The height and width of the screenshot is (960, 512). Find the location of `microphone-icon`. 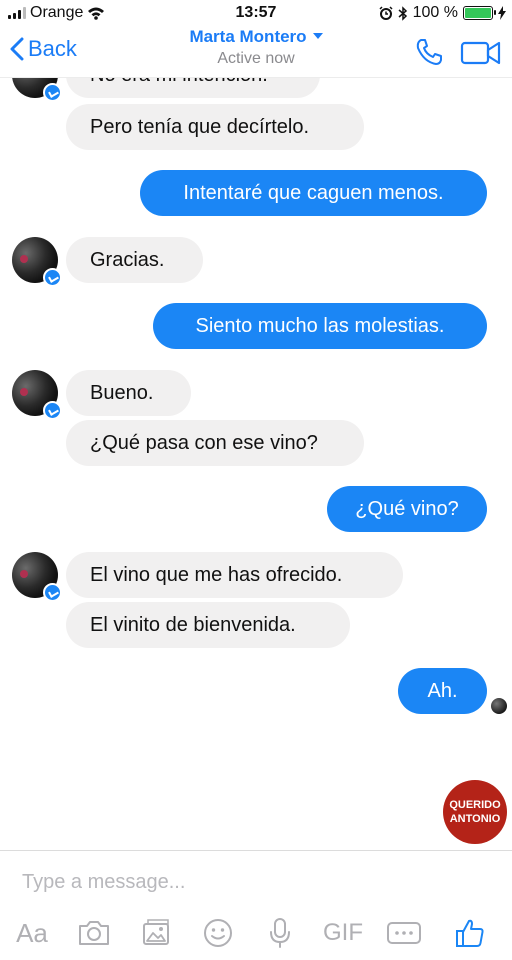

microphone-icon is located at coordinates (280, 933).